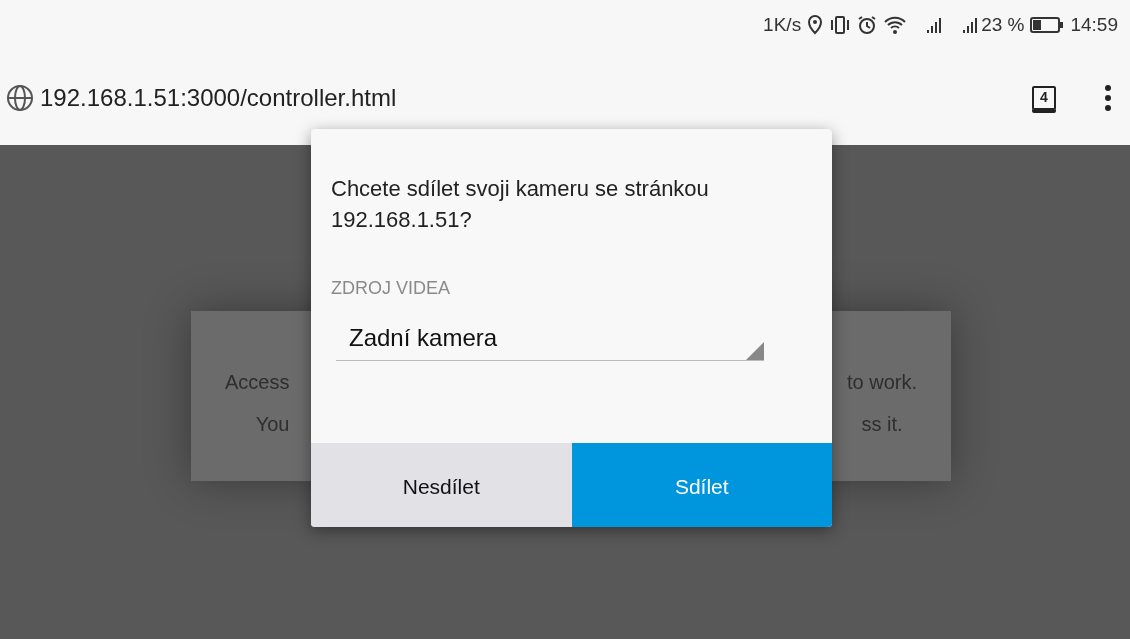 This screenshot has width=1130, height=639. Describe the element at coordinates (1047, 25) in the screenshot. I see `battery-icon` at that location.